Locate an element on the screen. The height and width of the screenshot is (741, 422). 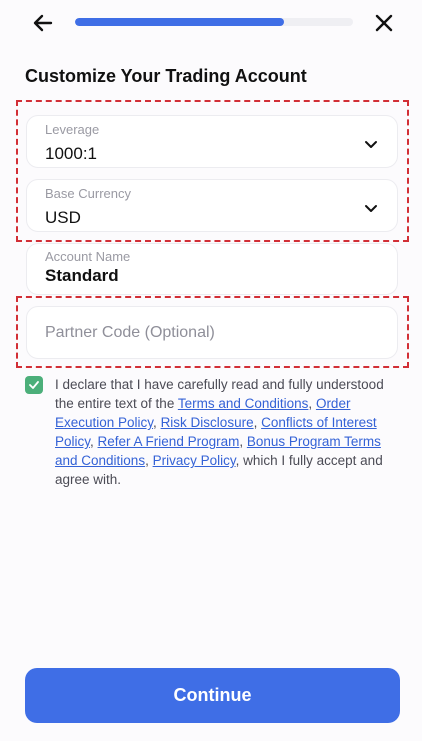
privacy-policy-link: Privacy Policy is located at coordinates (194, 460).